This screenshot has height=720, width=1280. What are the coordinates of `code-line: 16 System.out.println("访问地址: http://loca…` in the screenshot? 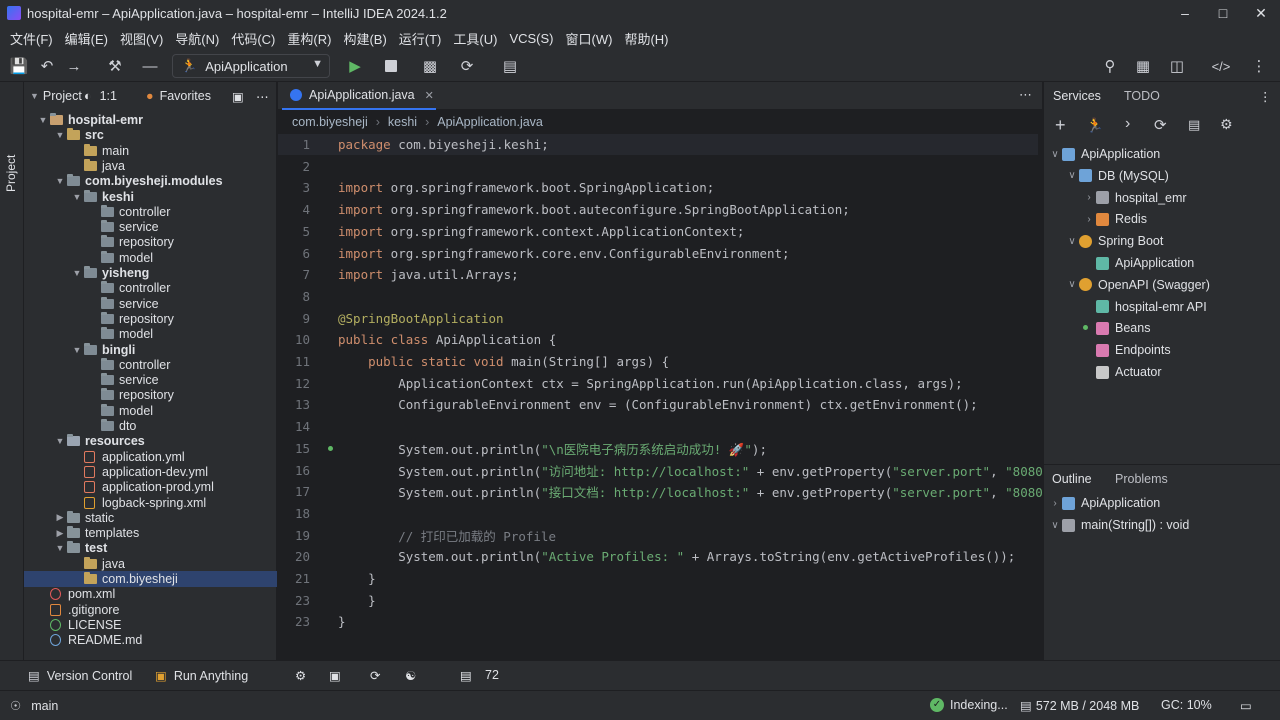 It's located at (675, 470).